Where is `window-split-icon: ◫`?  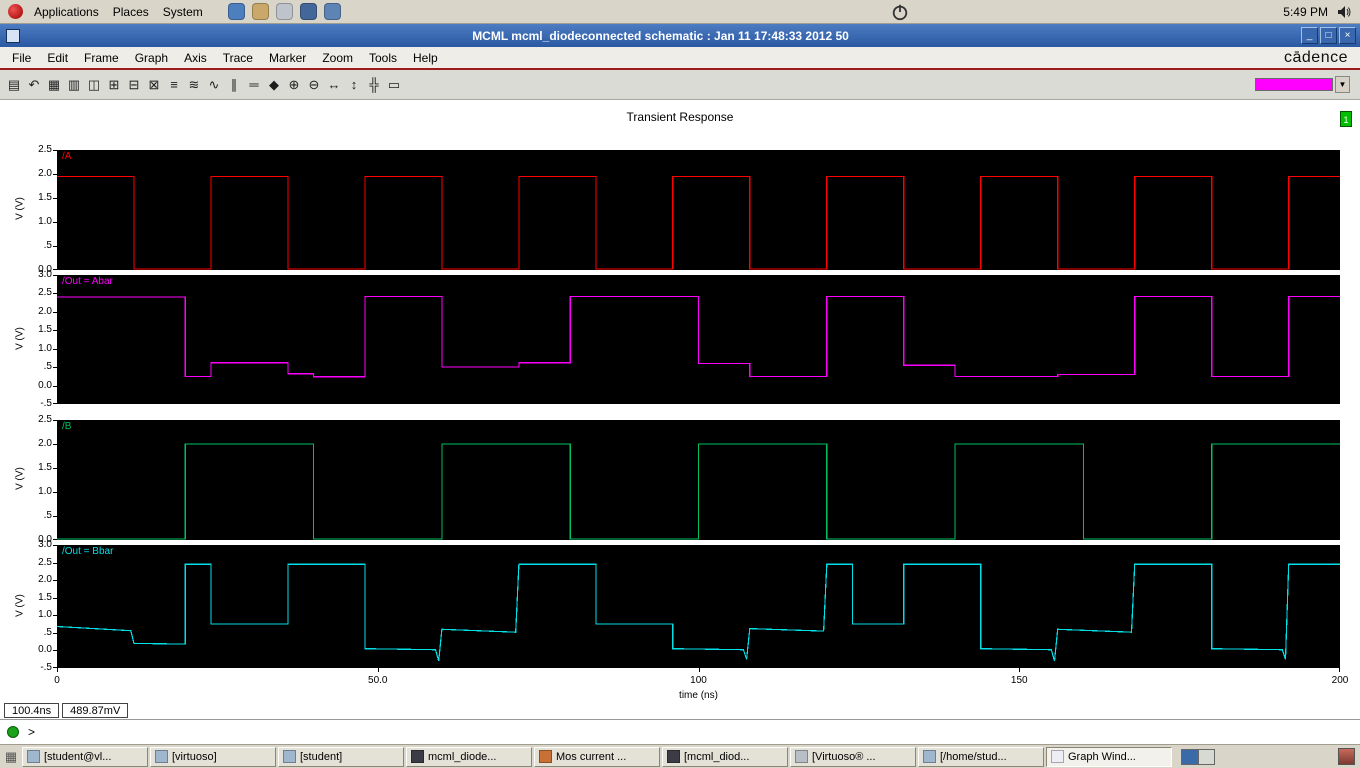
window-split-icon: ◫ is located at coordinates (94, 85).